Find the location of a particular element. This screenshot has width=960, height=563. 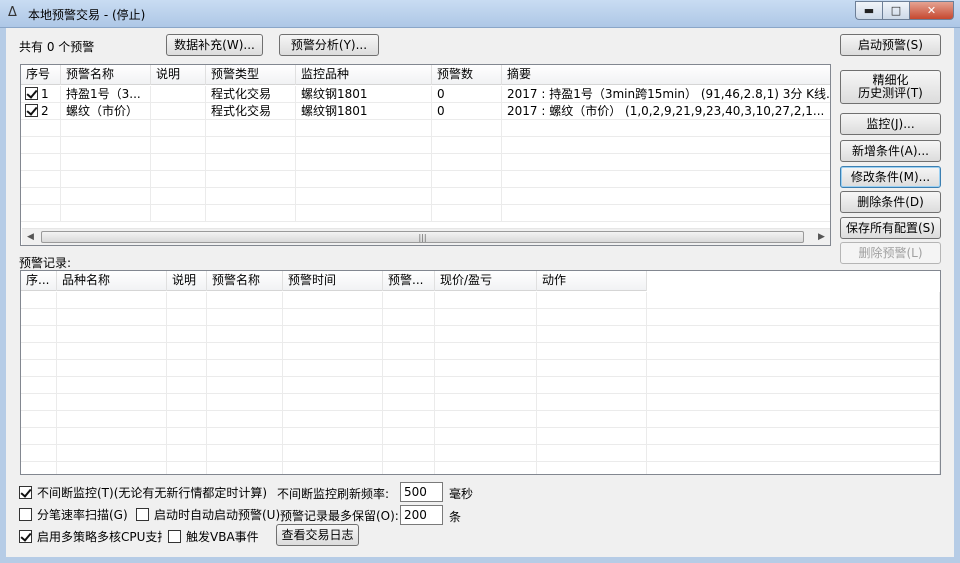

col-header: 预警类型 is located at coordinates (251, 75).